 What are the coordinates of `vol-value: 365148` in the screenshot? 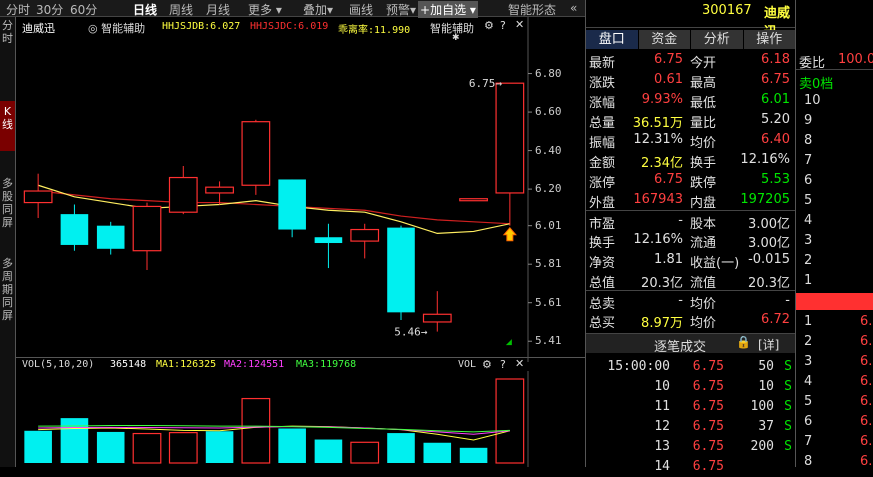 It's located at (128, 364).